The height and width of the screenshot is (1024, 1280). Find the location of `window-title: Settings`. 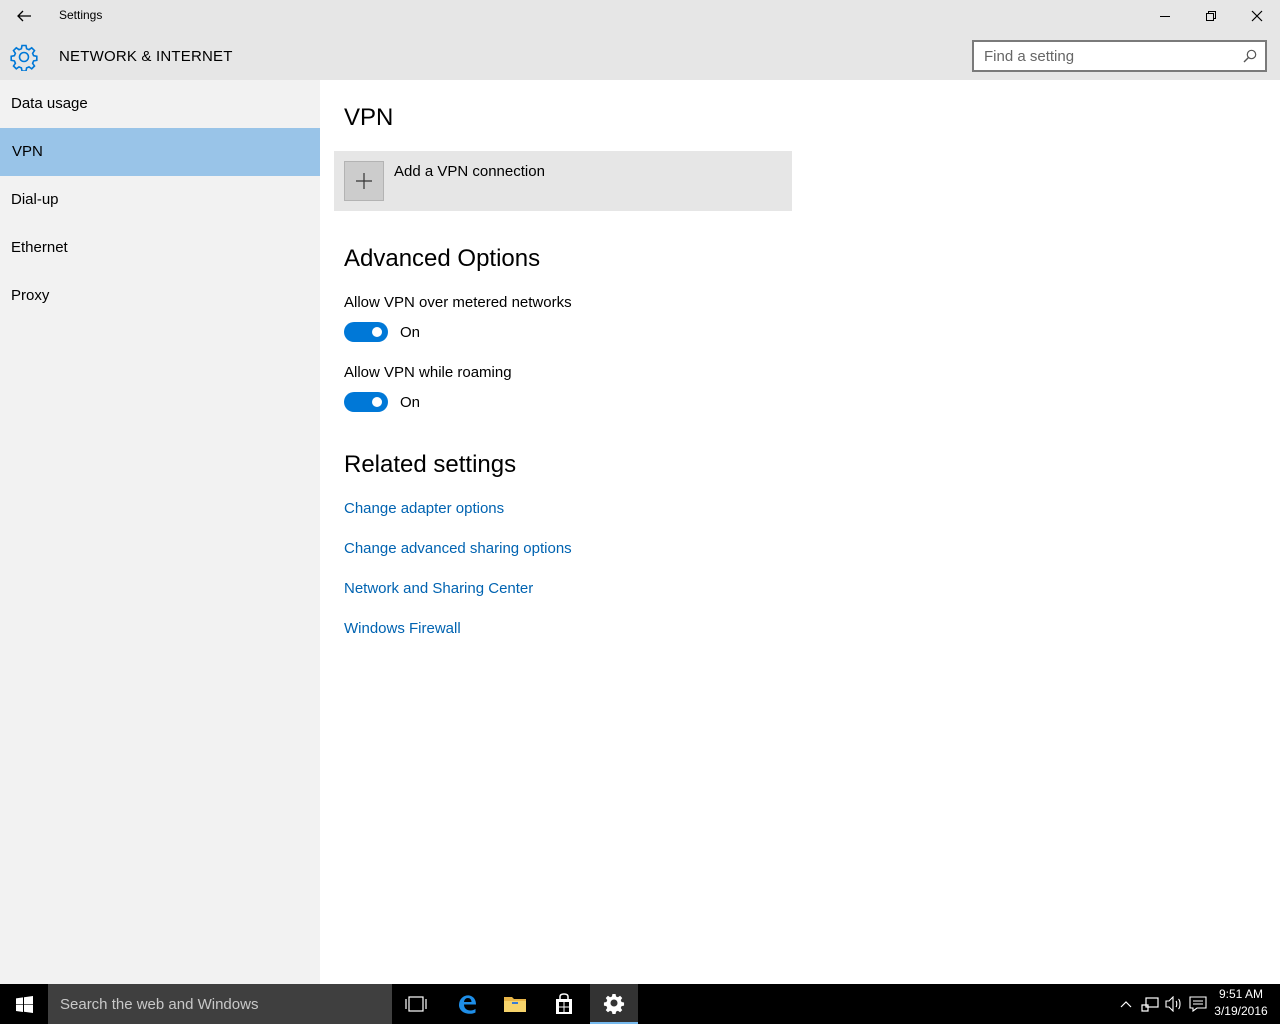

window-title: Settings is located at coordinates (81, 15).